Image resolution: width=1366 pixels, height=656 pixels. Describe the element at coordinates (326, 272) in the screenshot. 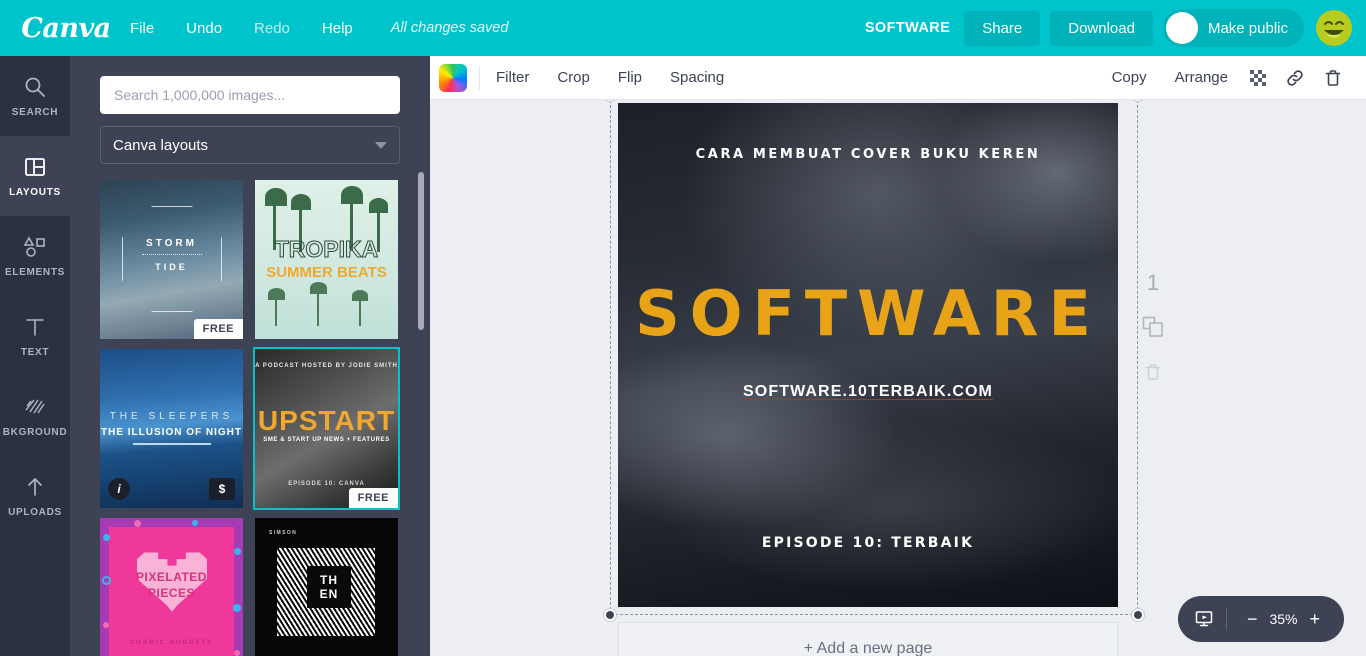

I see `thumb-subtitle: SUMMER BEATS` at that location.